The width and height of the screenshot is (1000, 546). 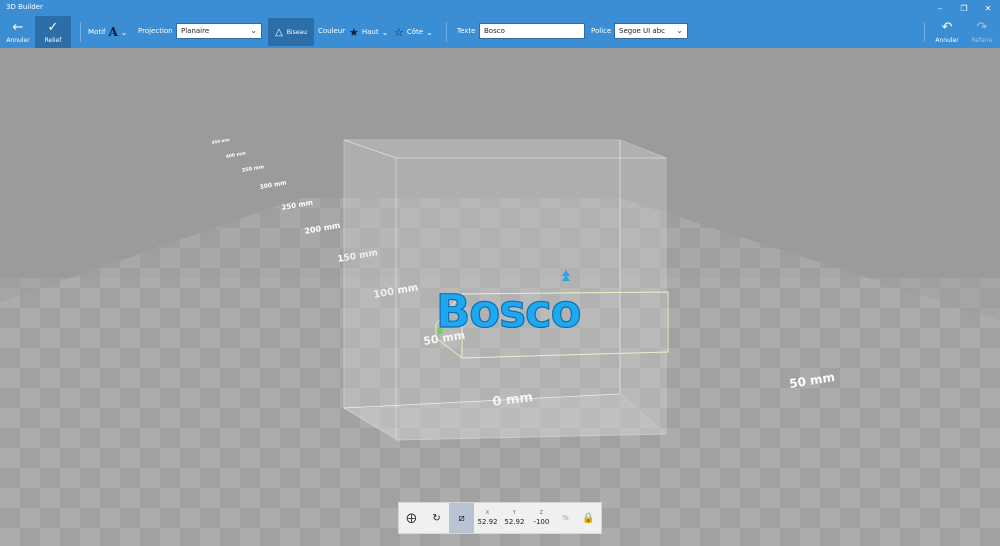 I want to click on percent-toggle: %, so click(x=565, y=518).